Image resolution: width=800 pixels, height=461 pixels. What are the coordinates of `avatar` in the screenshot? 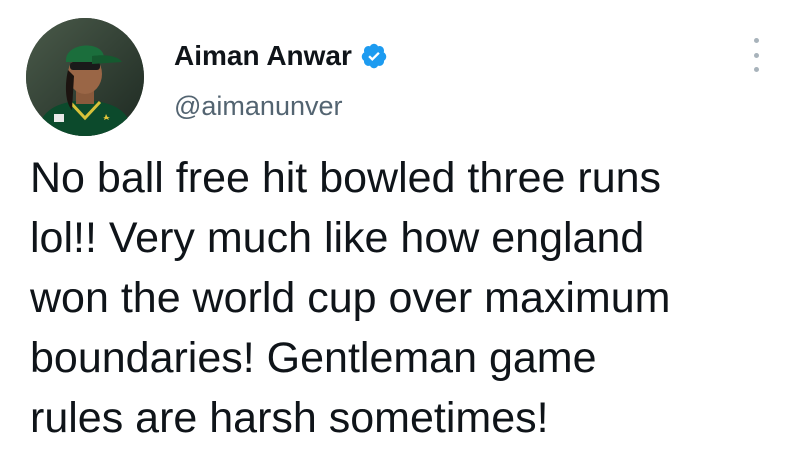 It's located at (85, 77).